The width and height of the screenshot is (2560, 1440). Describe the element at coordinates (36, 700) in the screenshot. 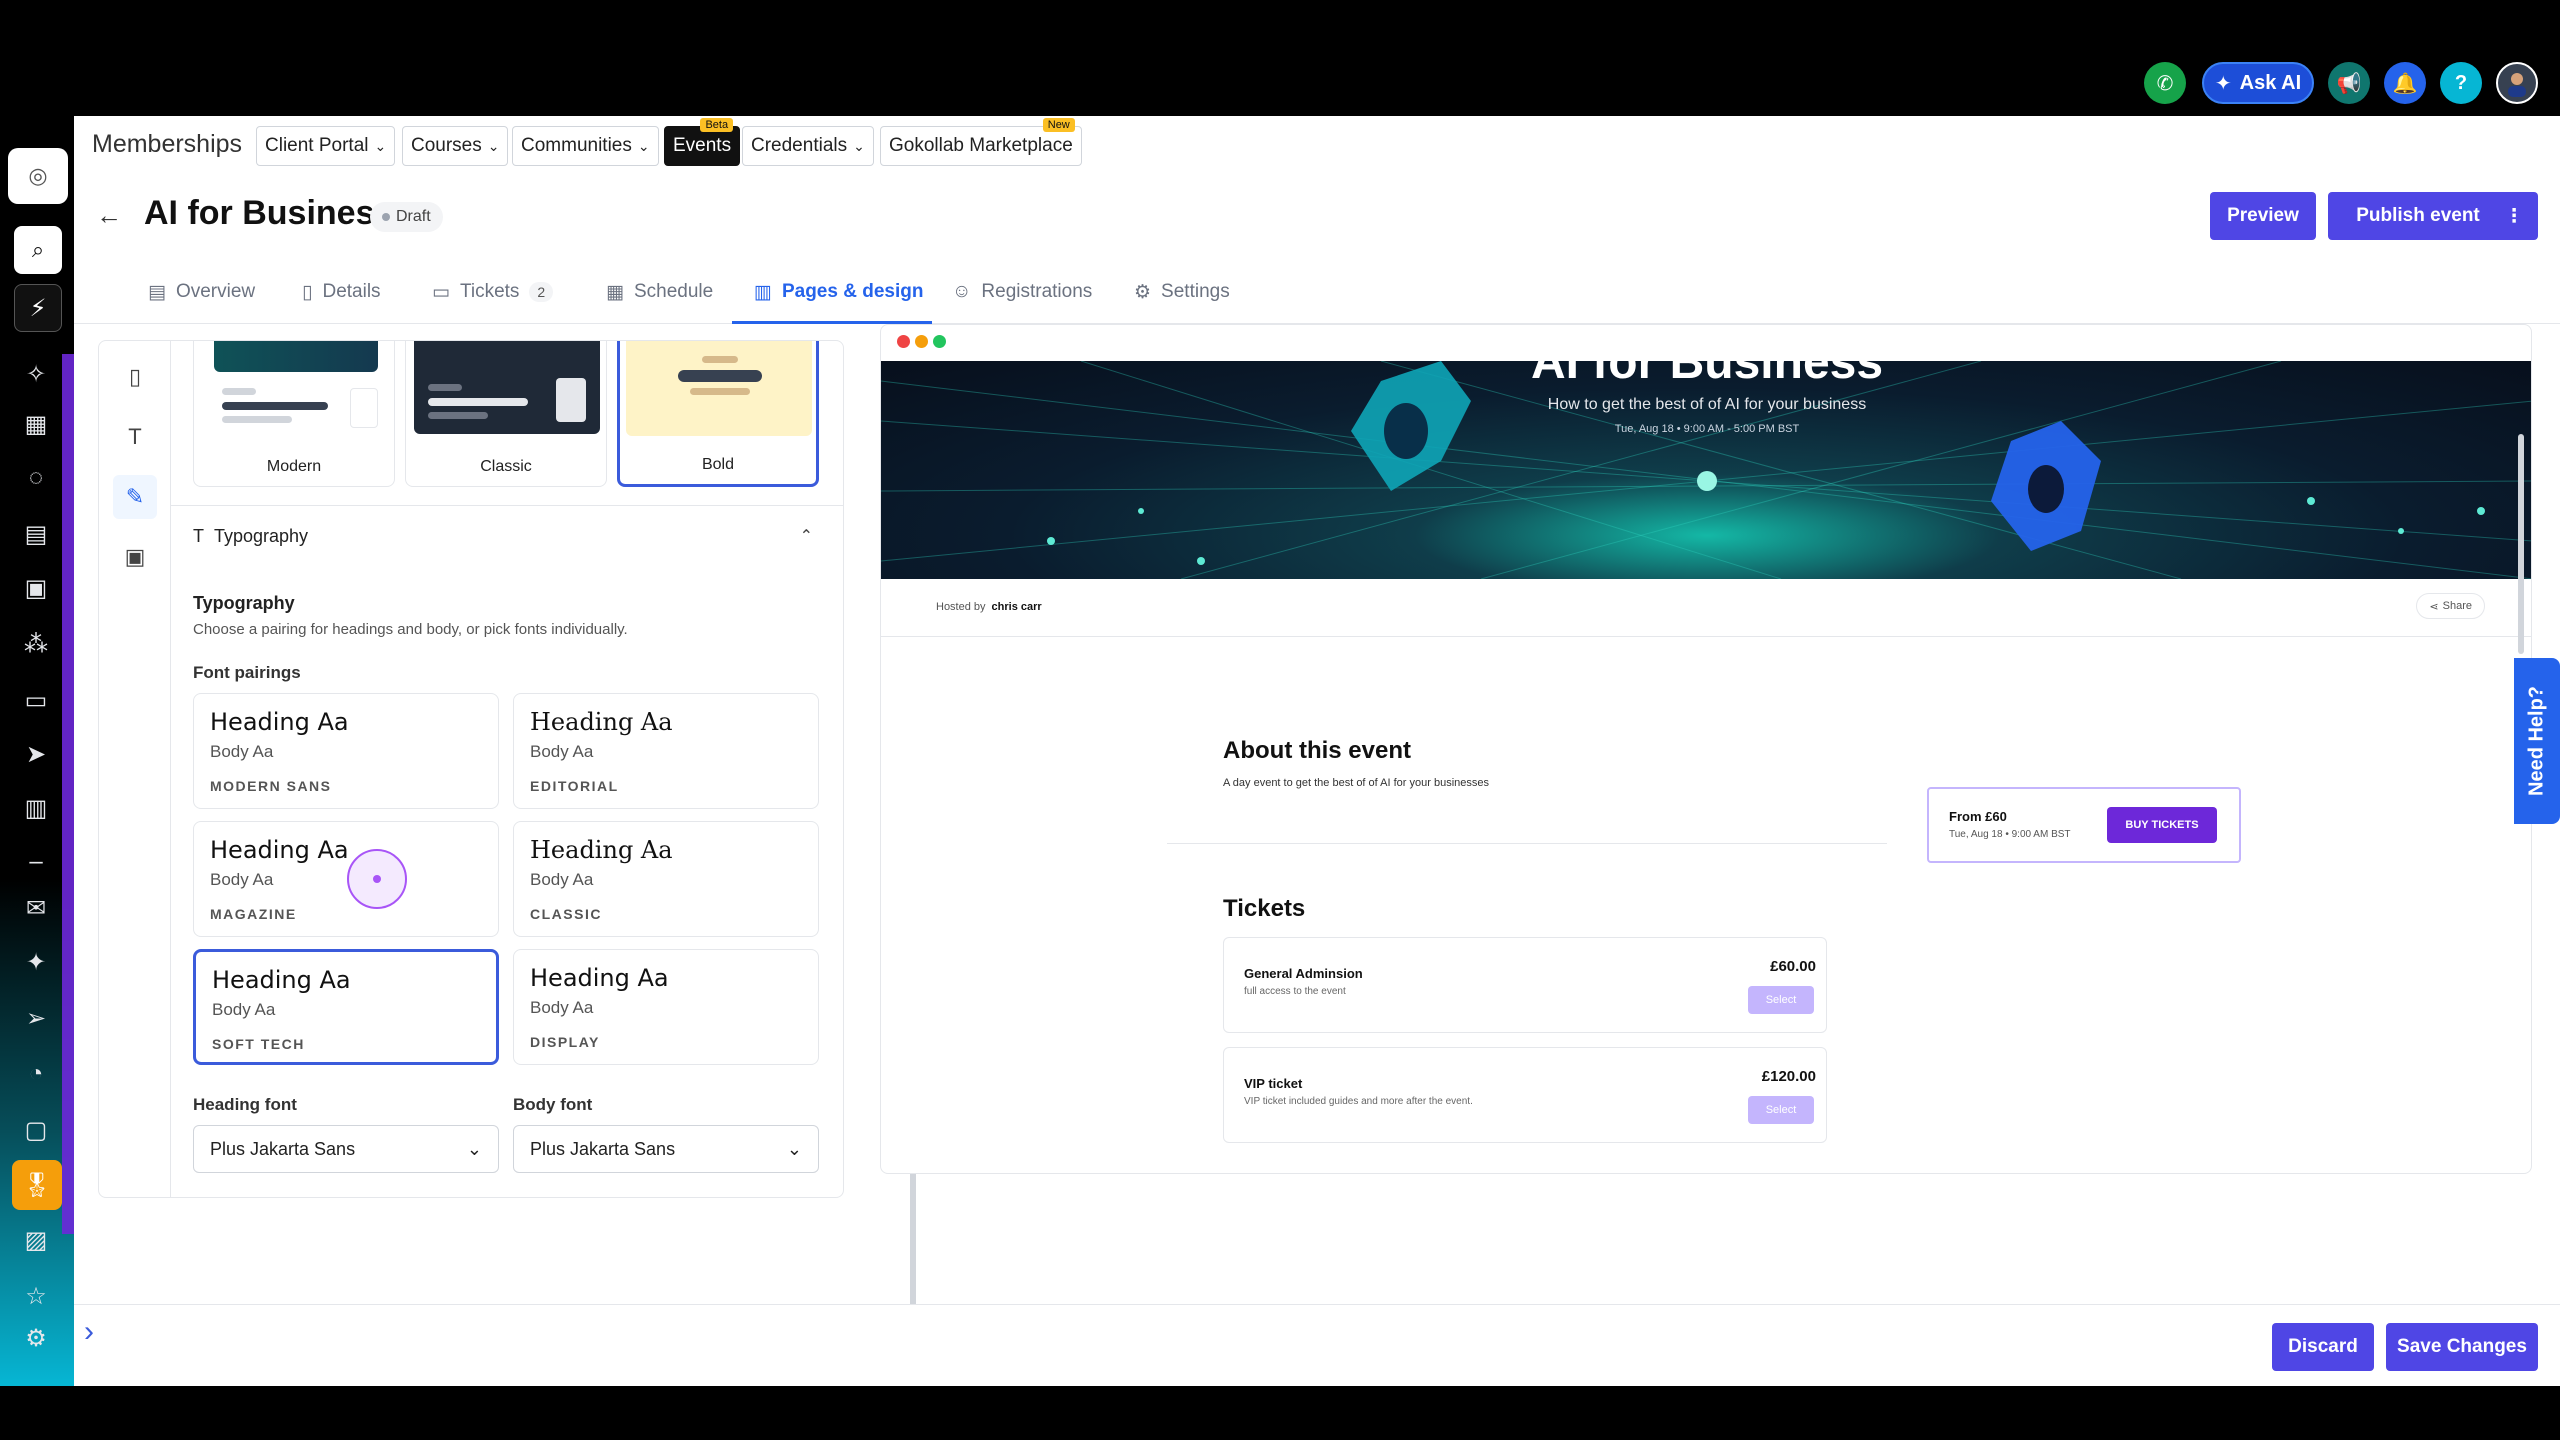

I see `payments-icon: ▭` at that location.